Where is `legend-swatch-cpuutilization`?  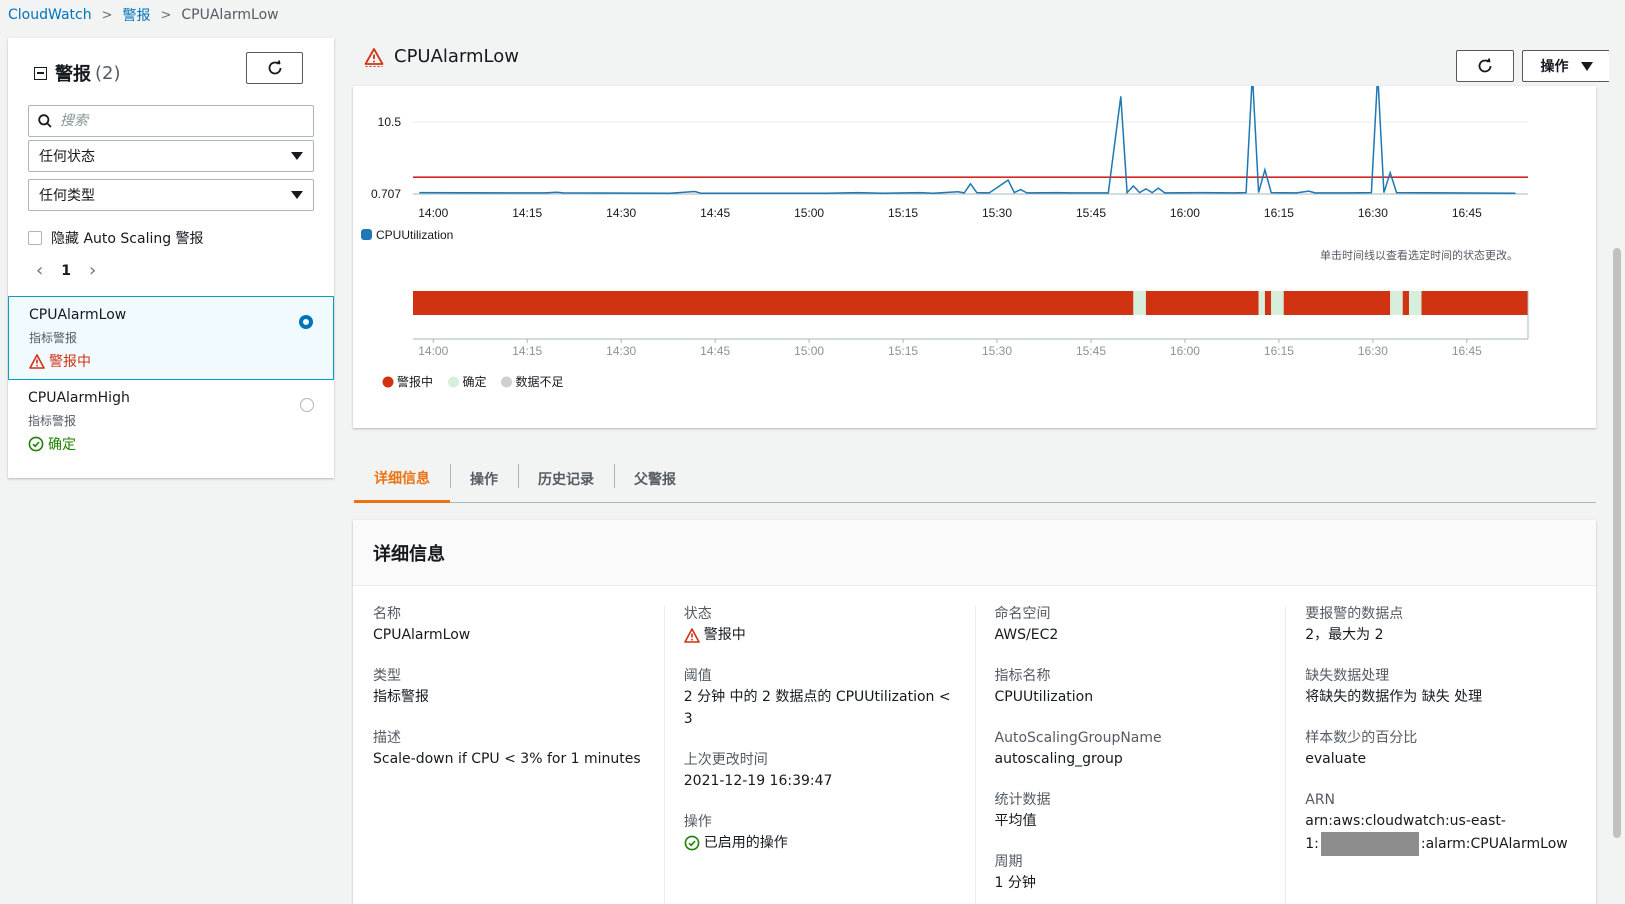 legend-swatch-cpuutilization is located at coordinates (366, 234).